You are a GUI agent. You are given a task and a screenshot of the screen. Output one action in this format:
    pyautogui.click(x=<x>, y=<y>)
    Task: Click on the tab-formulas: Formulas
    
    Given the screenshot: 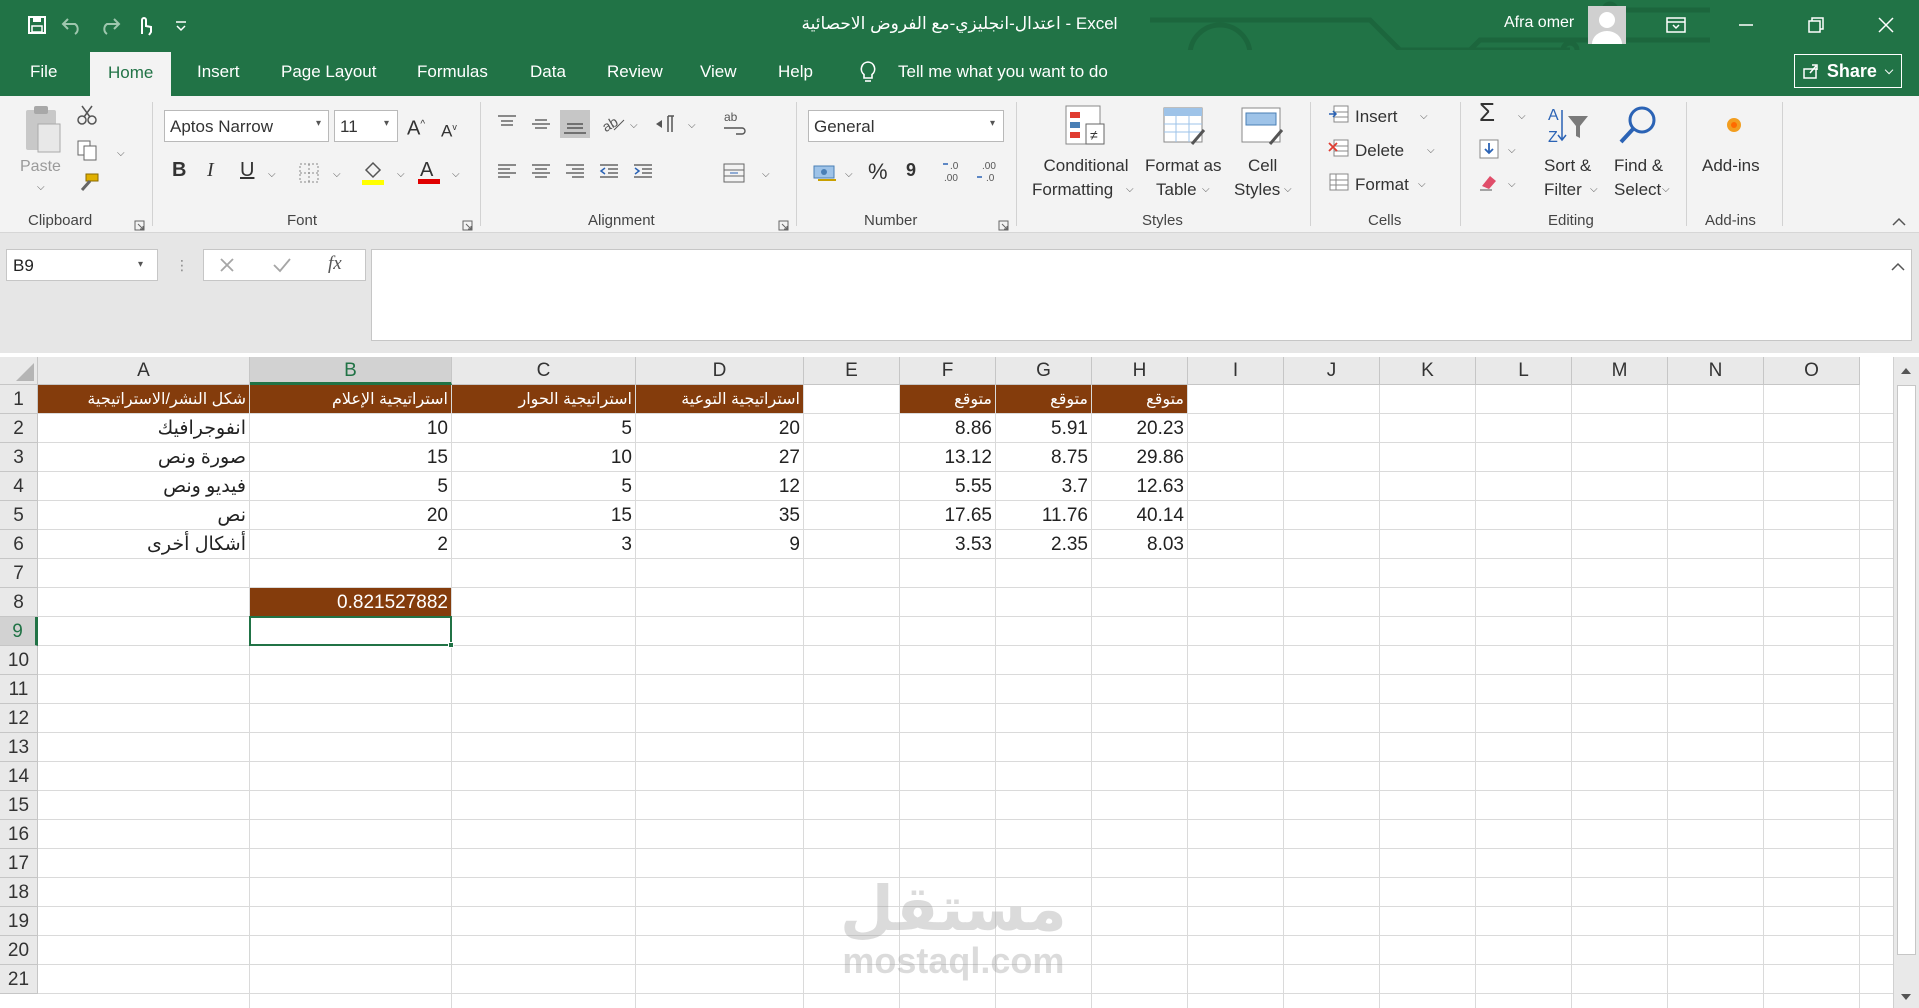 What is the action you would take?
    pyautogui.click(x=452, y=72)
    